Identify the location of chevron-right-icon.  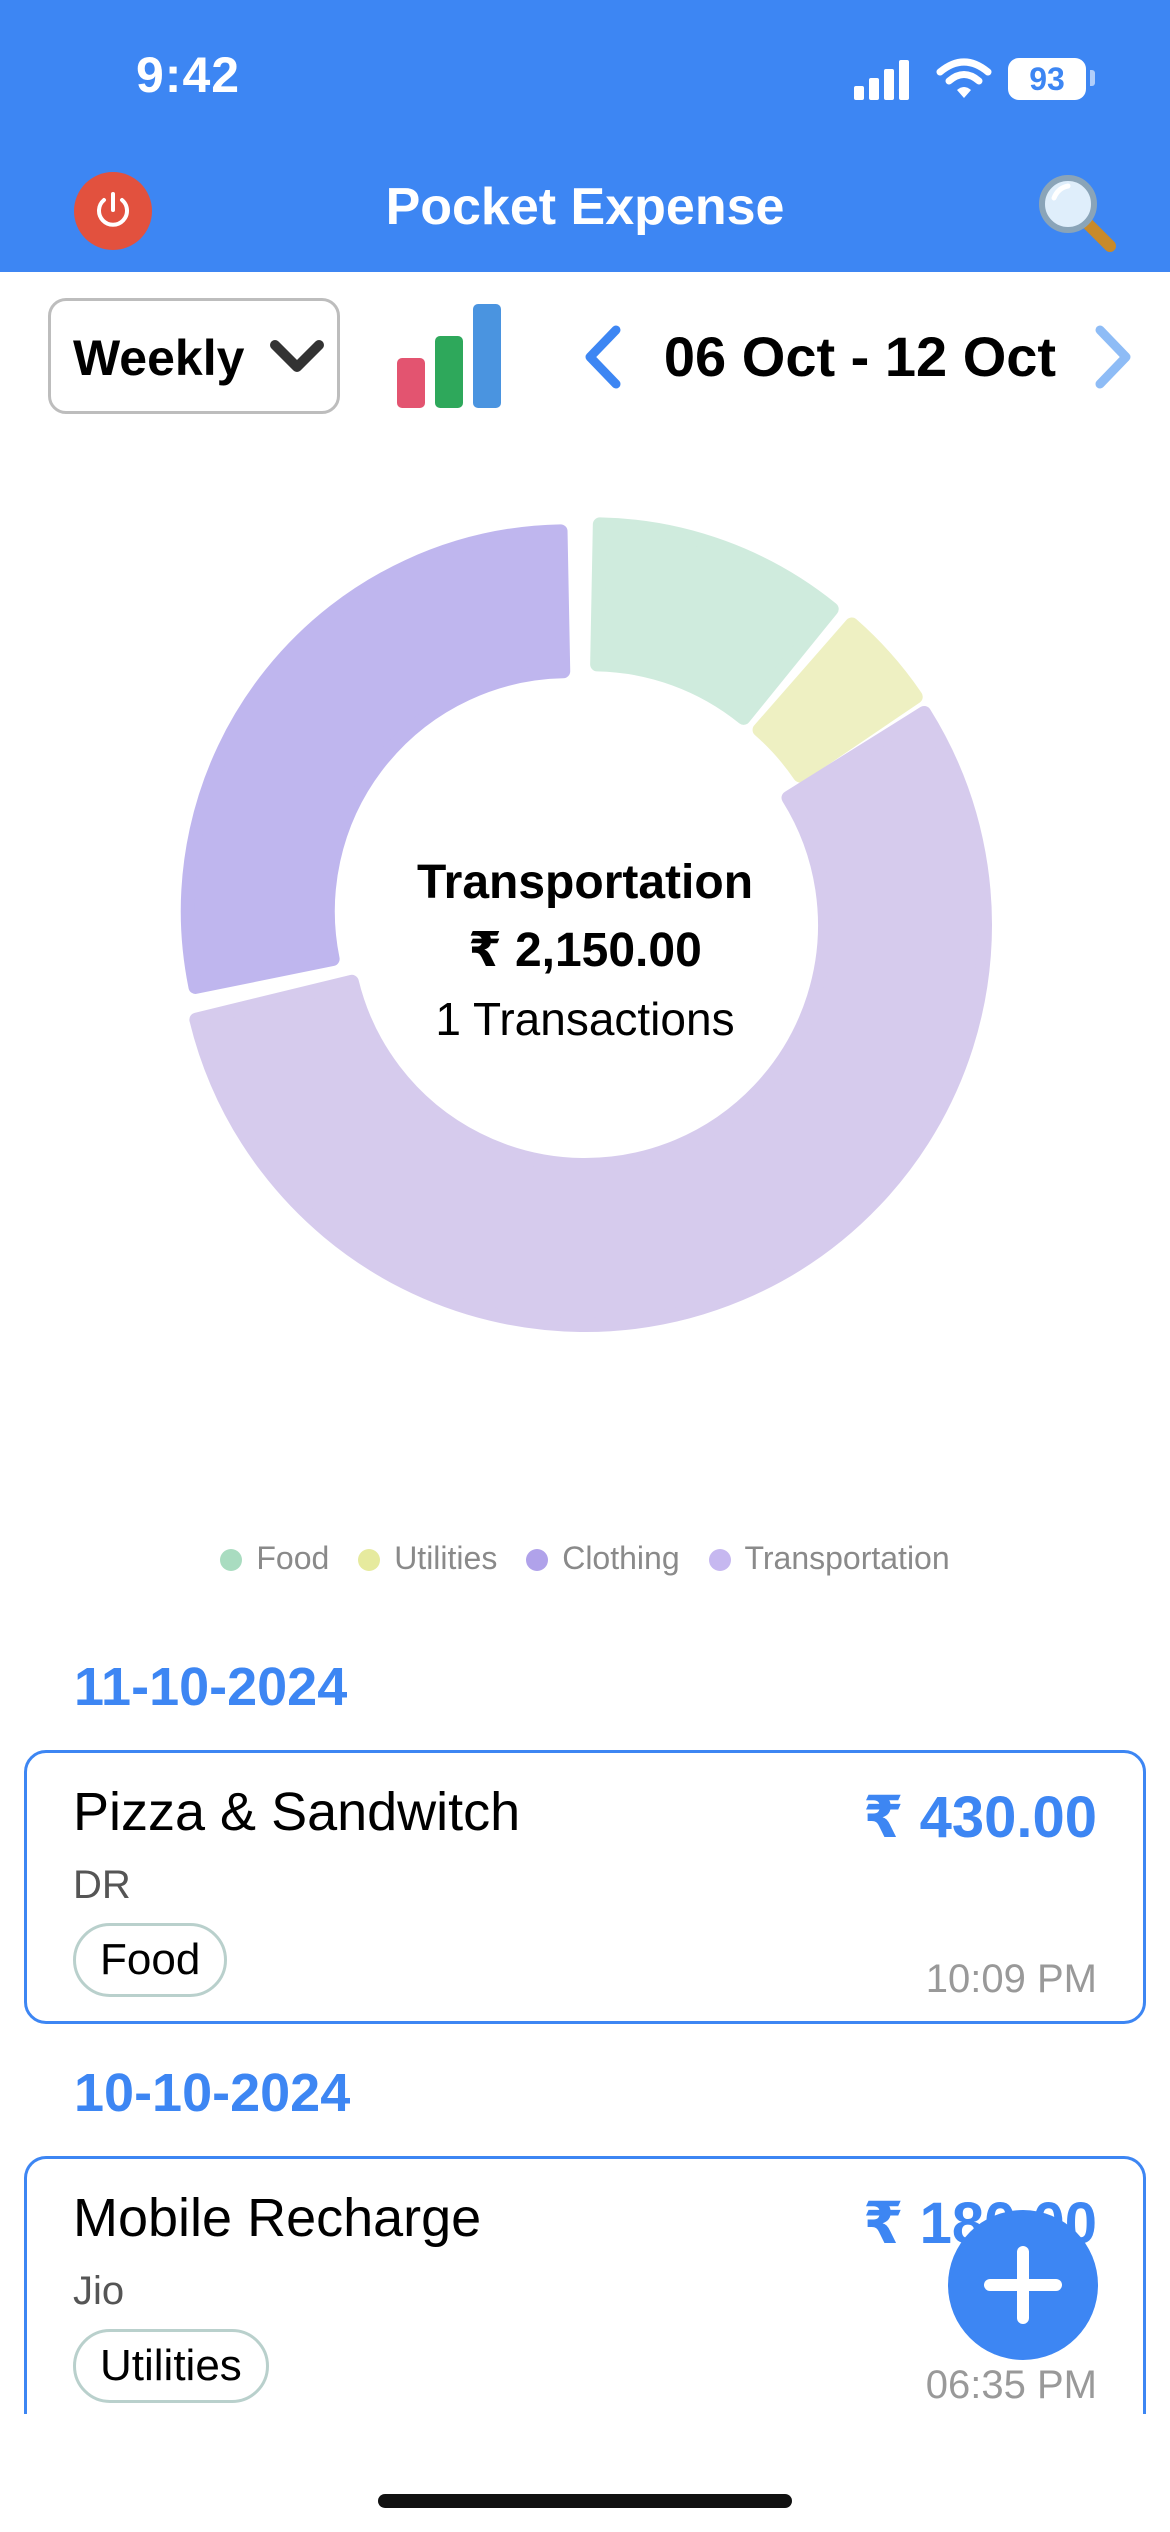
(1113, 357).